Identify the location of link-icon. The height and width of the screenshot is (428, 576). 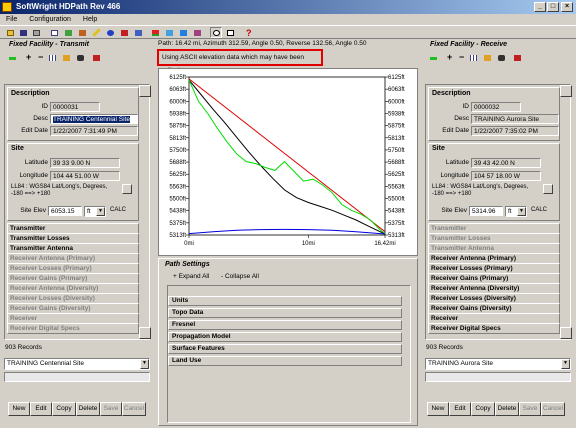
(138, 32).